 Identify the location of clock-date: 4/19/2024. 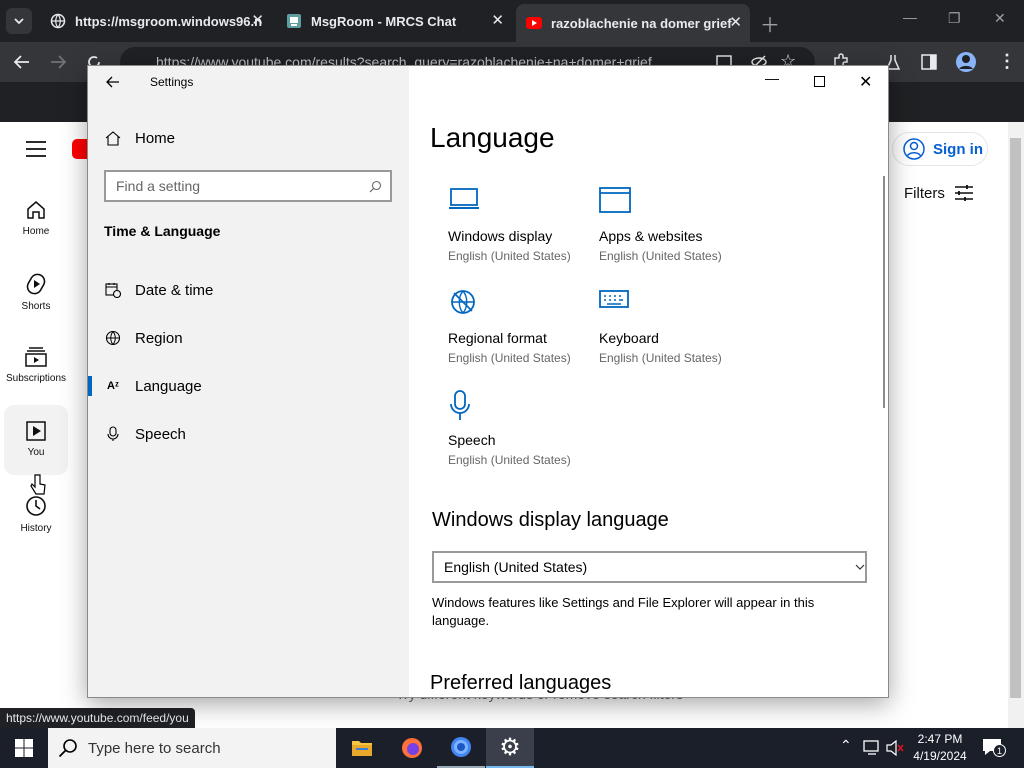
(940, 756).